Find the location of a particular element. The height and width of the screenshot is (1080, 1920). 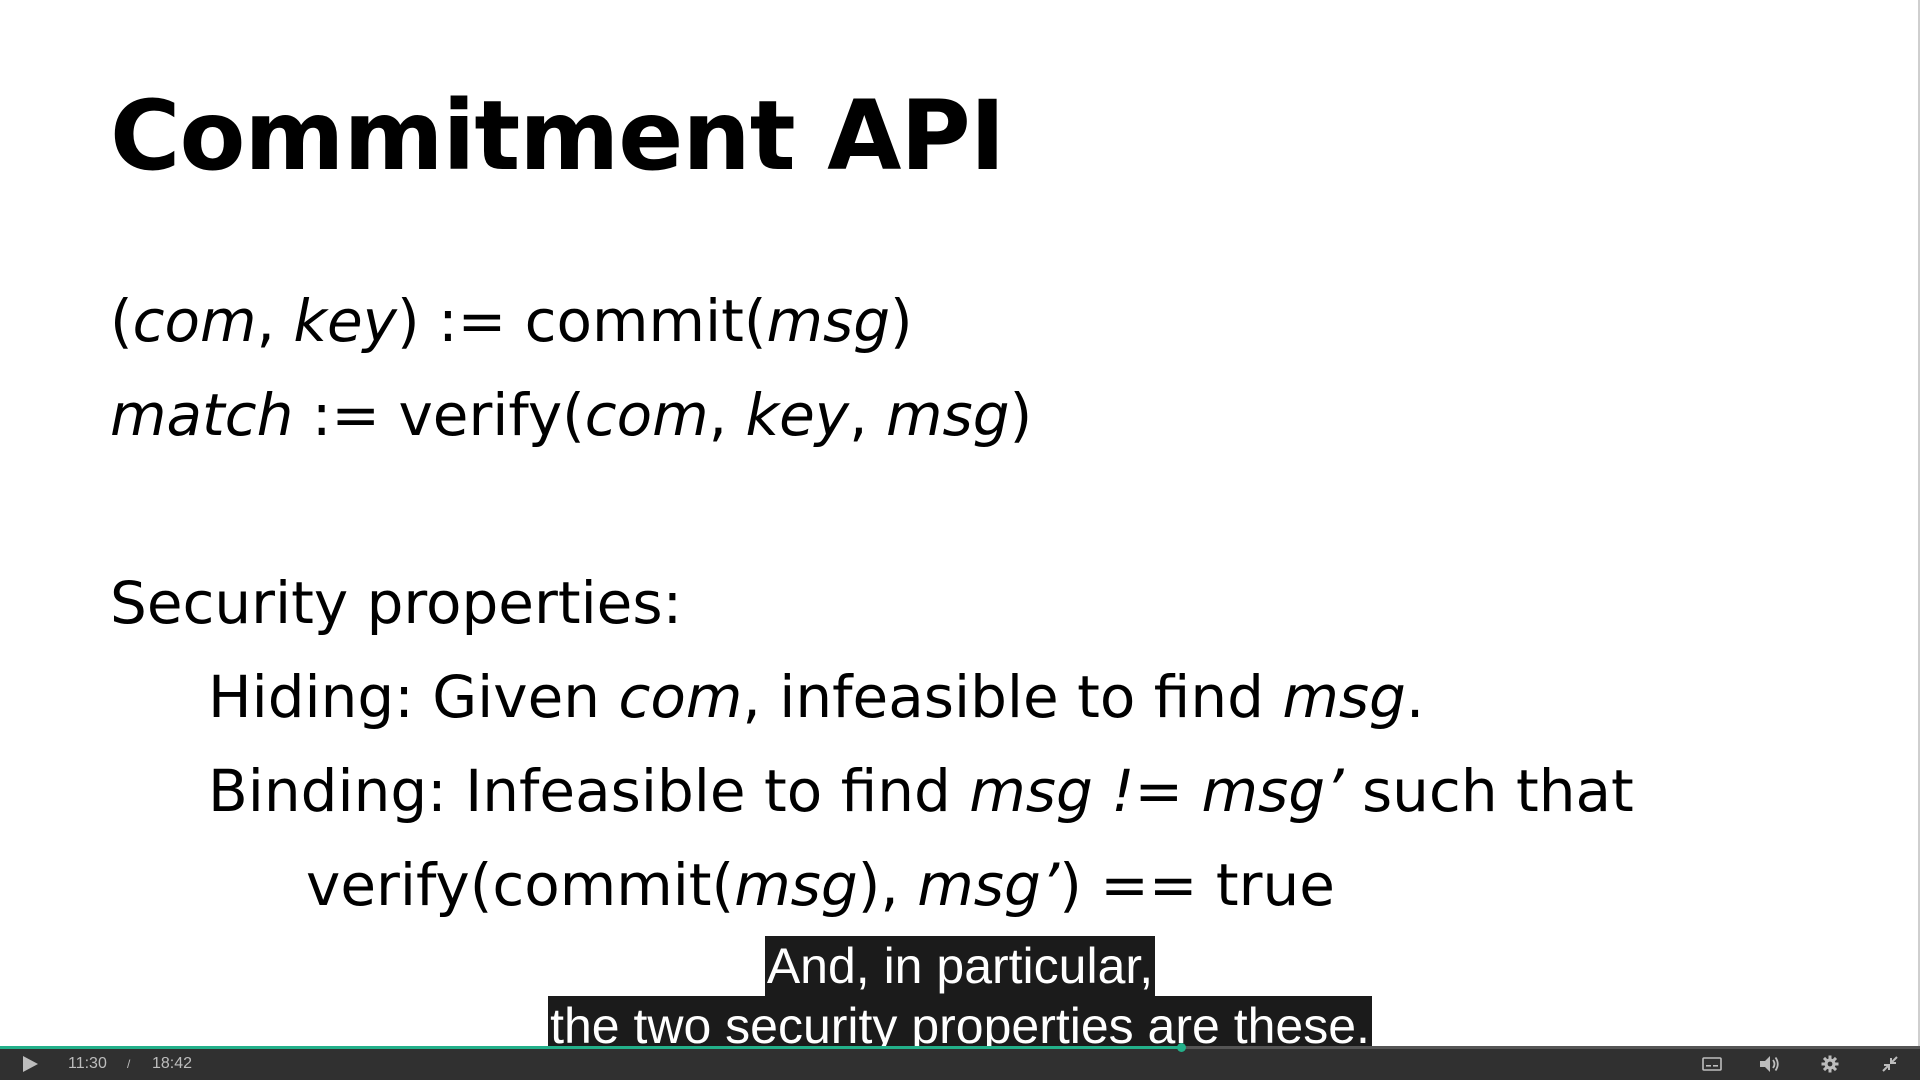

captions-icon is located at coordinates (1712, 1064).